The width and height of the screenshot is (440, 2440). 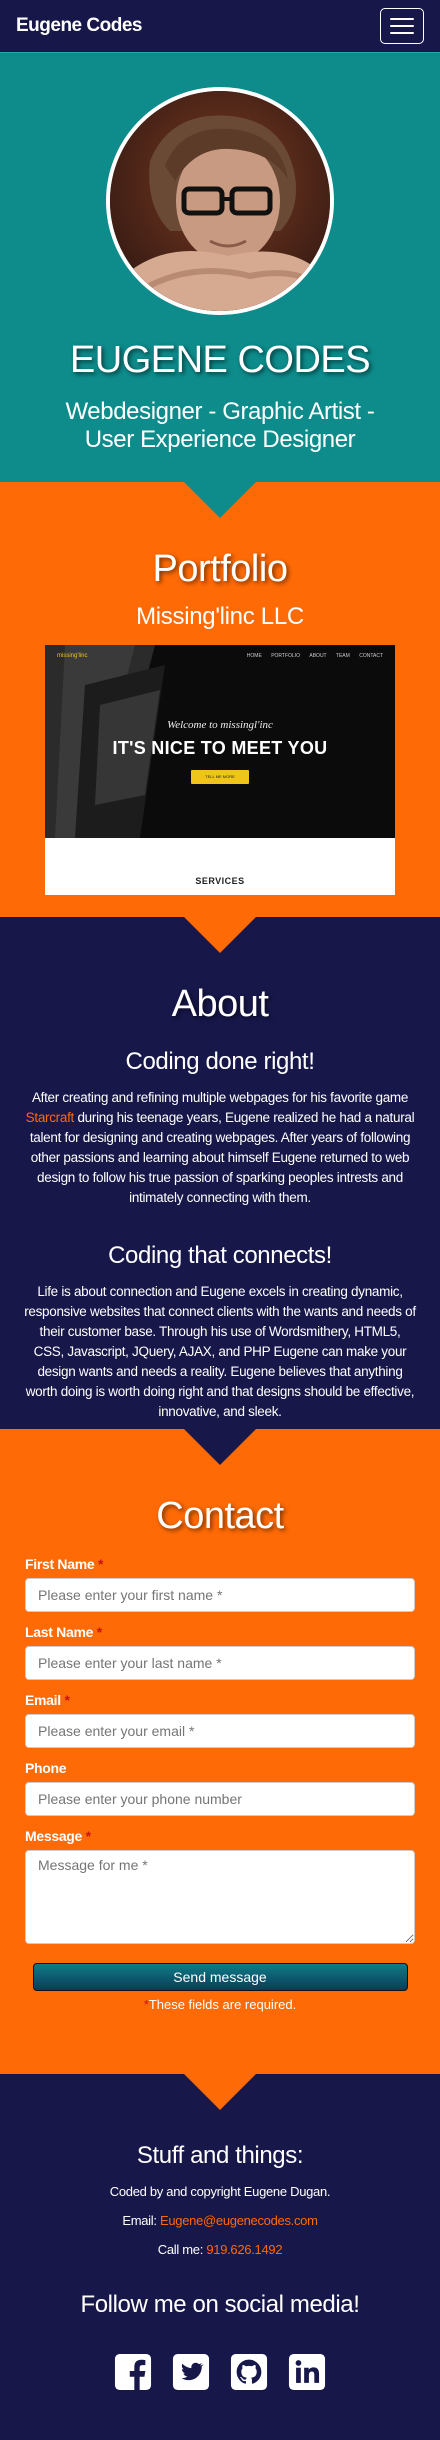 What do you see at coordinates (191, 2374) in the screenshot?
I see `twitter-icon` at bounding box center [191, 2374].